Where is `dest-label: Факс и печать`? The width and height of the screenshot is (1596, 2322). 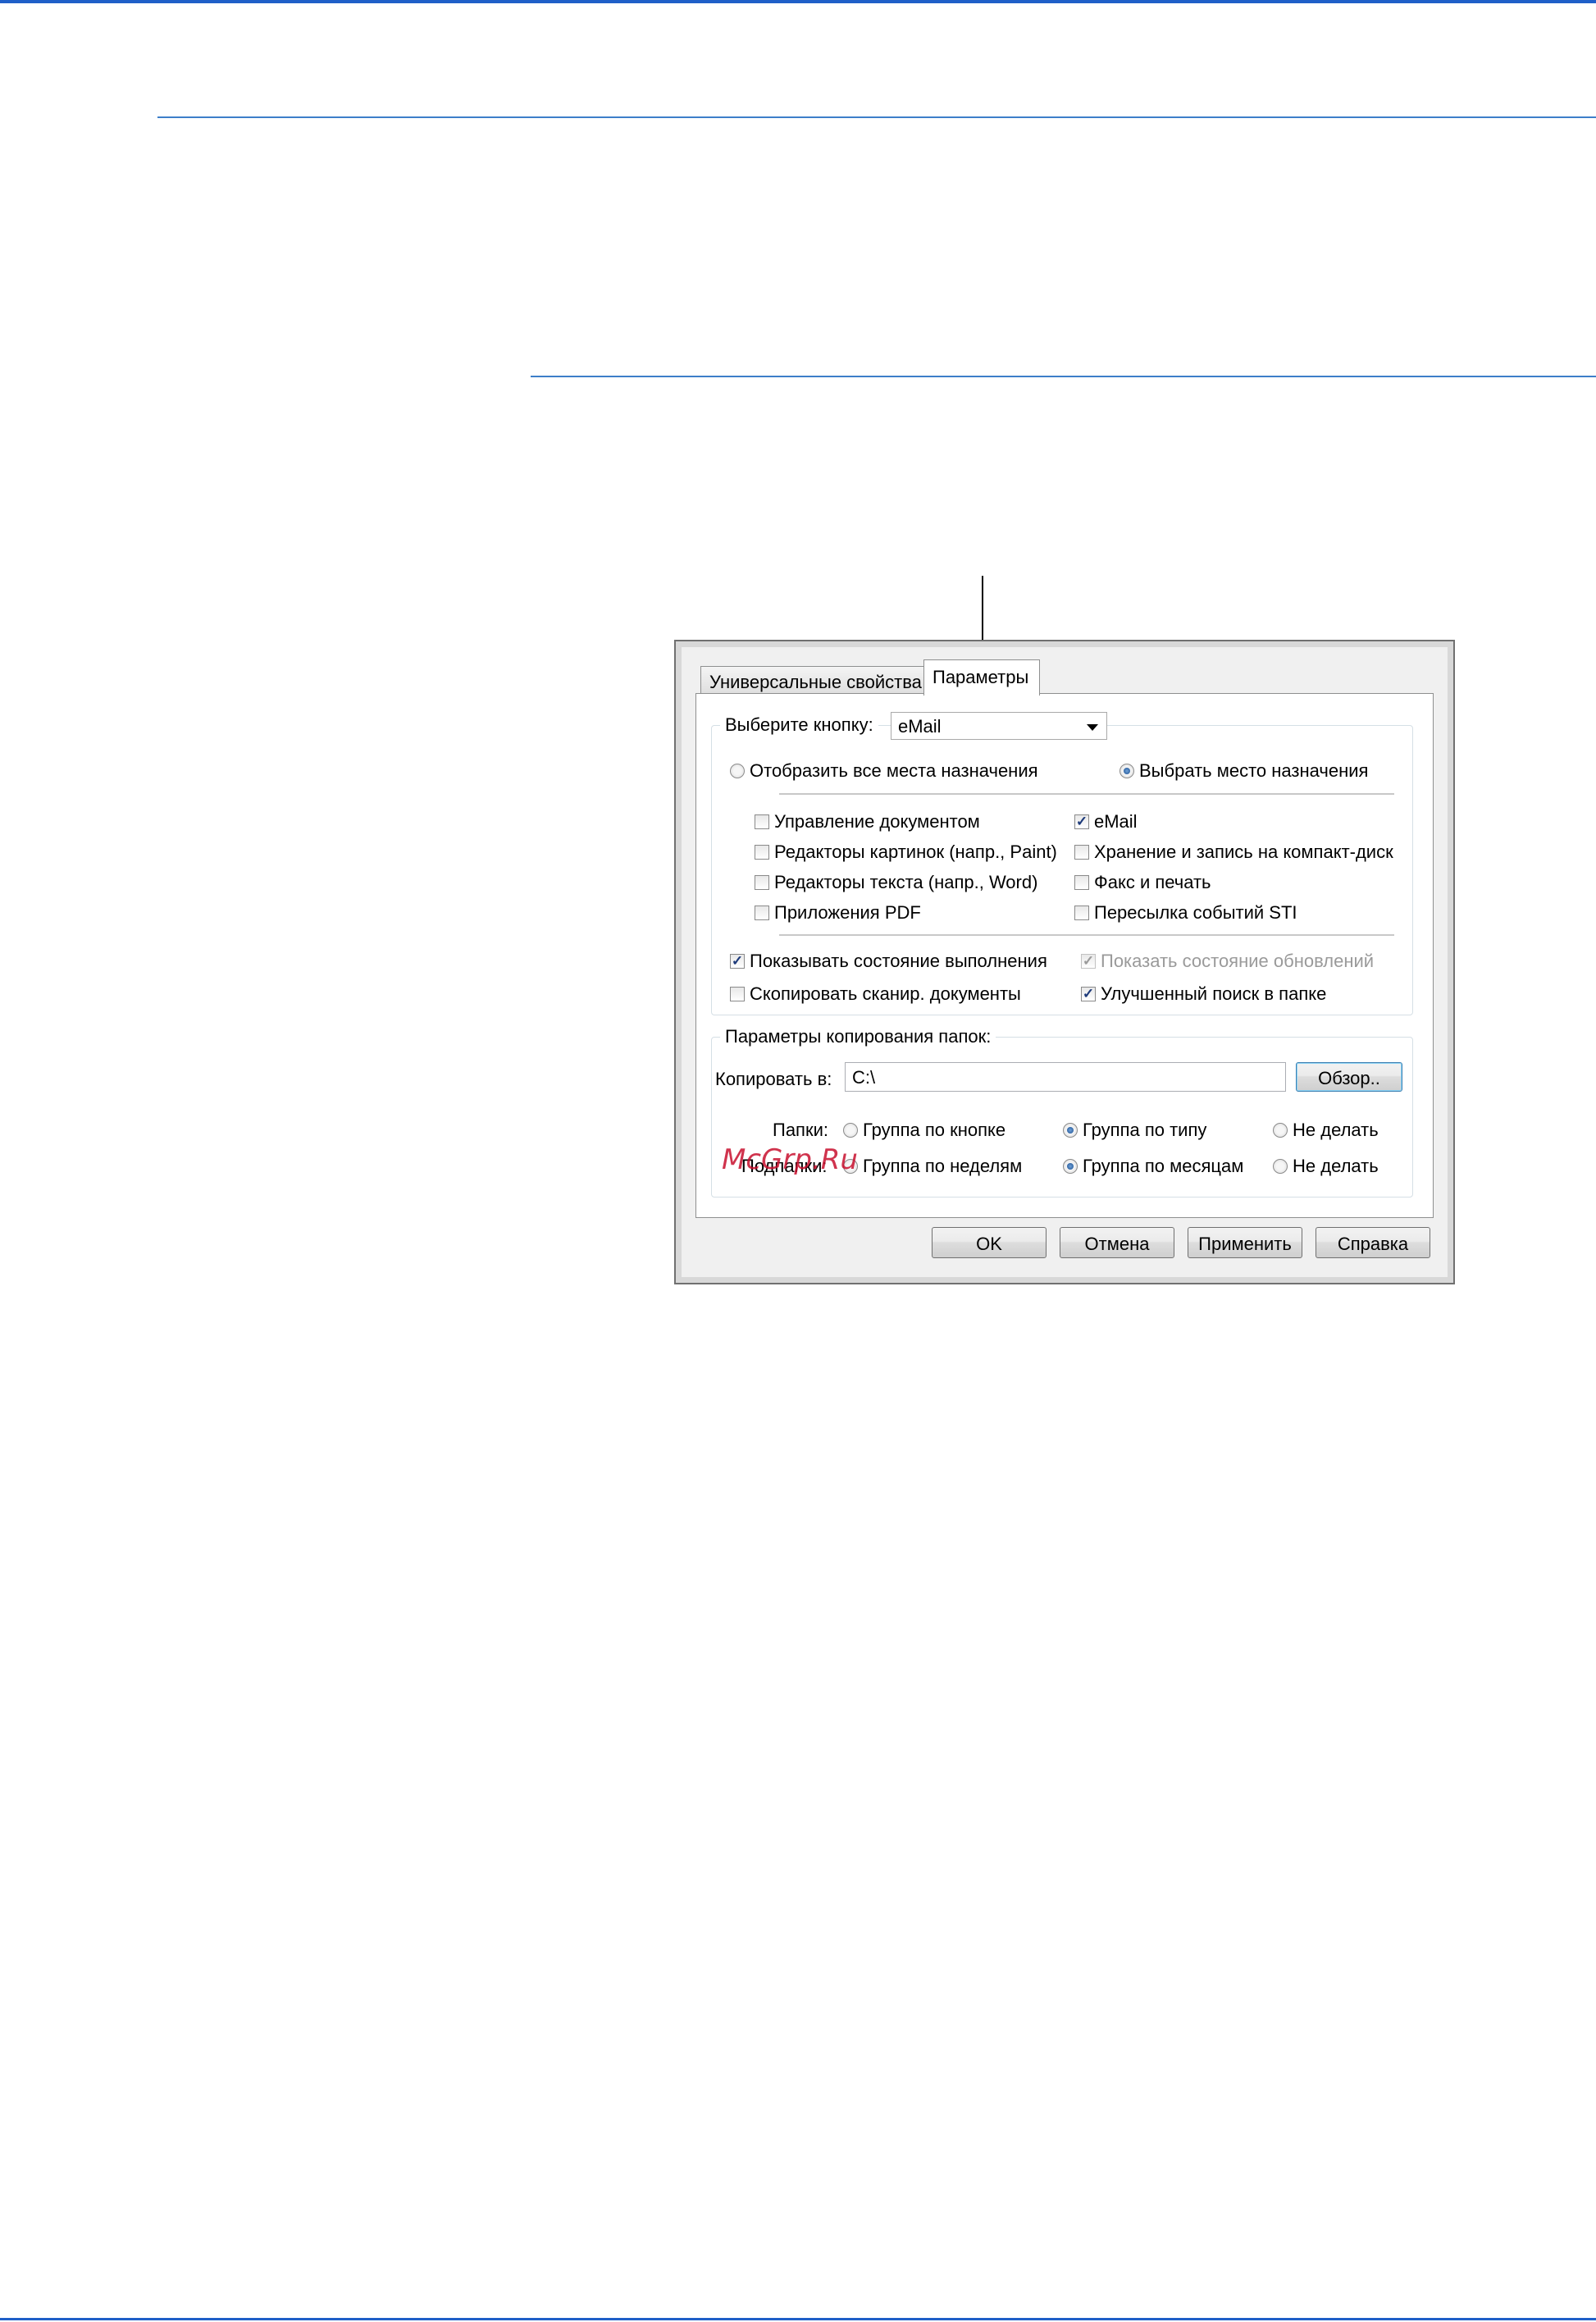 dest-label: Факс и печать is located at coordinates (1153, 882).